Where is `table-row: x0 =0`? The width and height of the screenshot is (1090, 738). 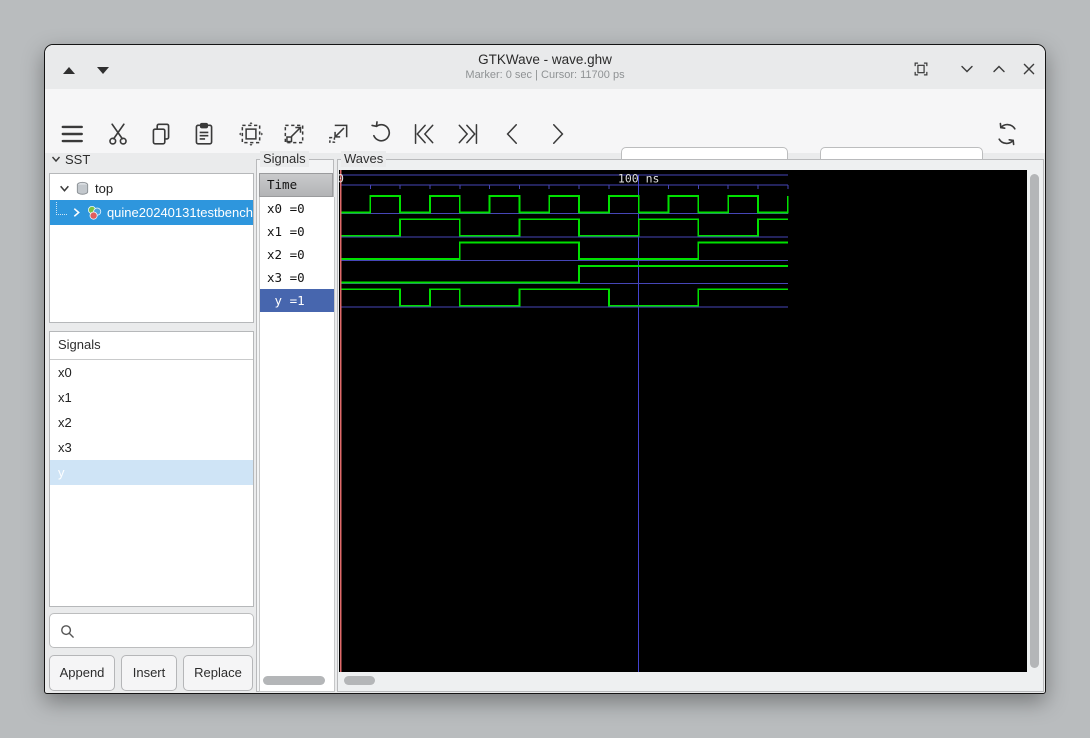 table-row: x0 =0 is located at coordinates (297, 208).